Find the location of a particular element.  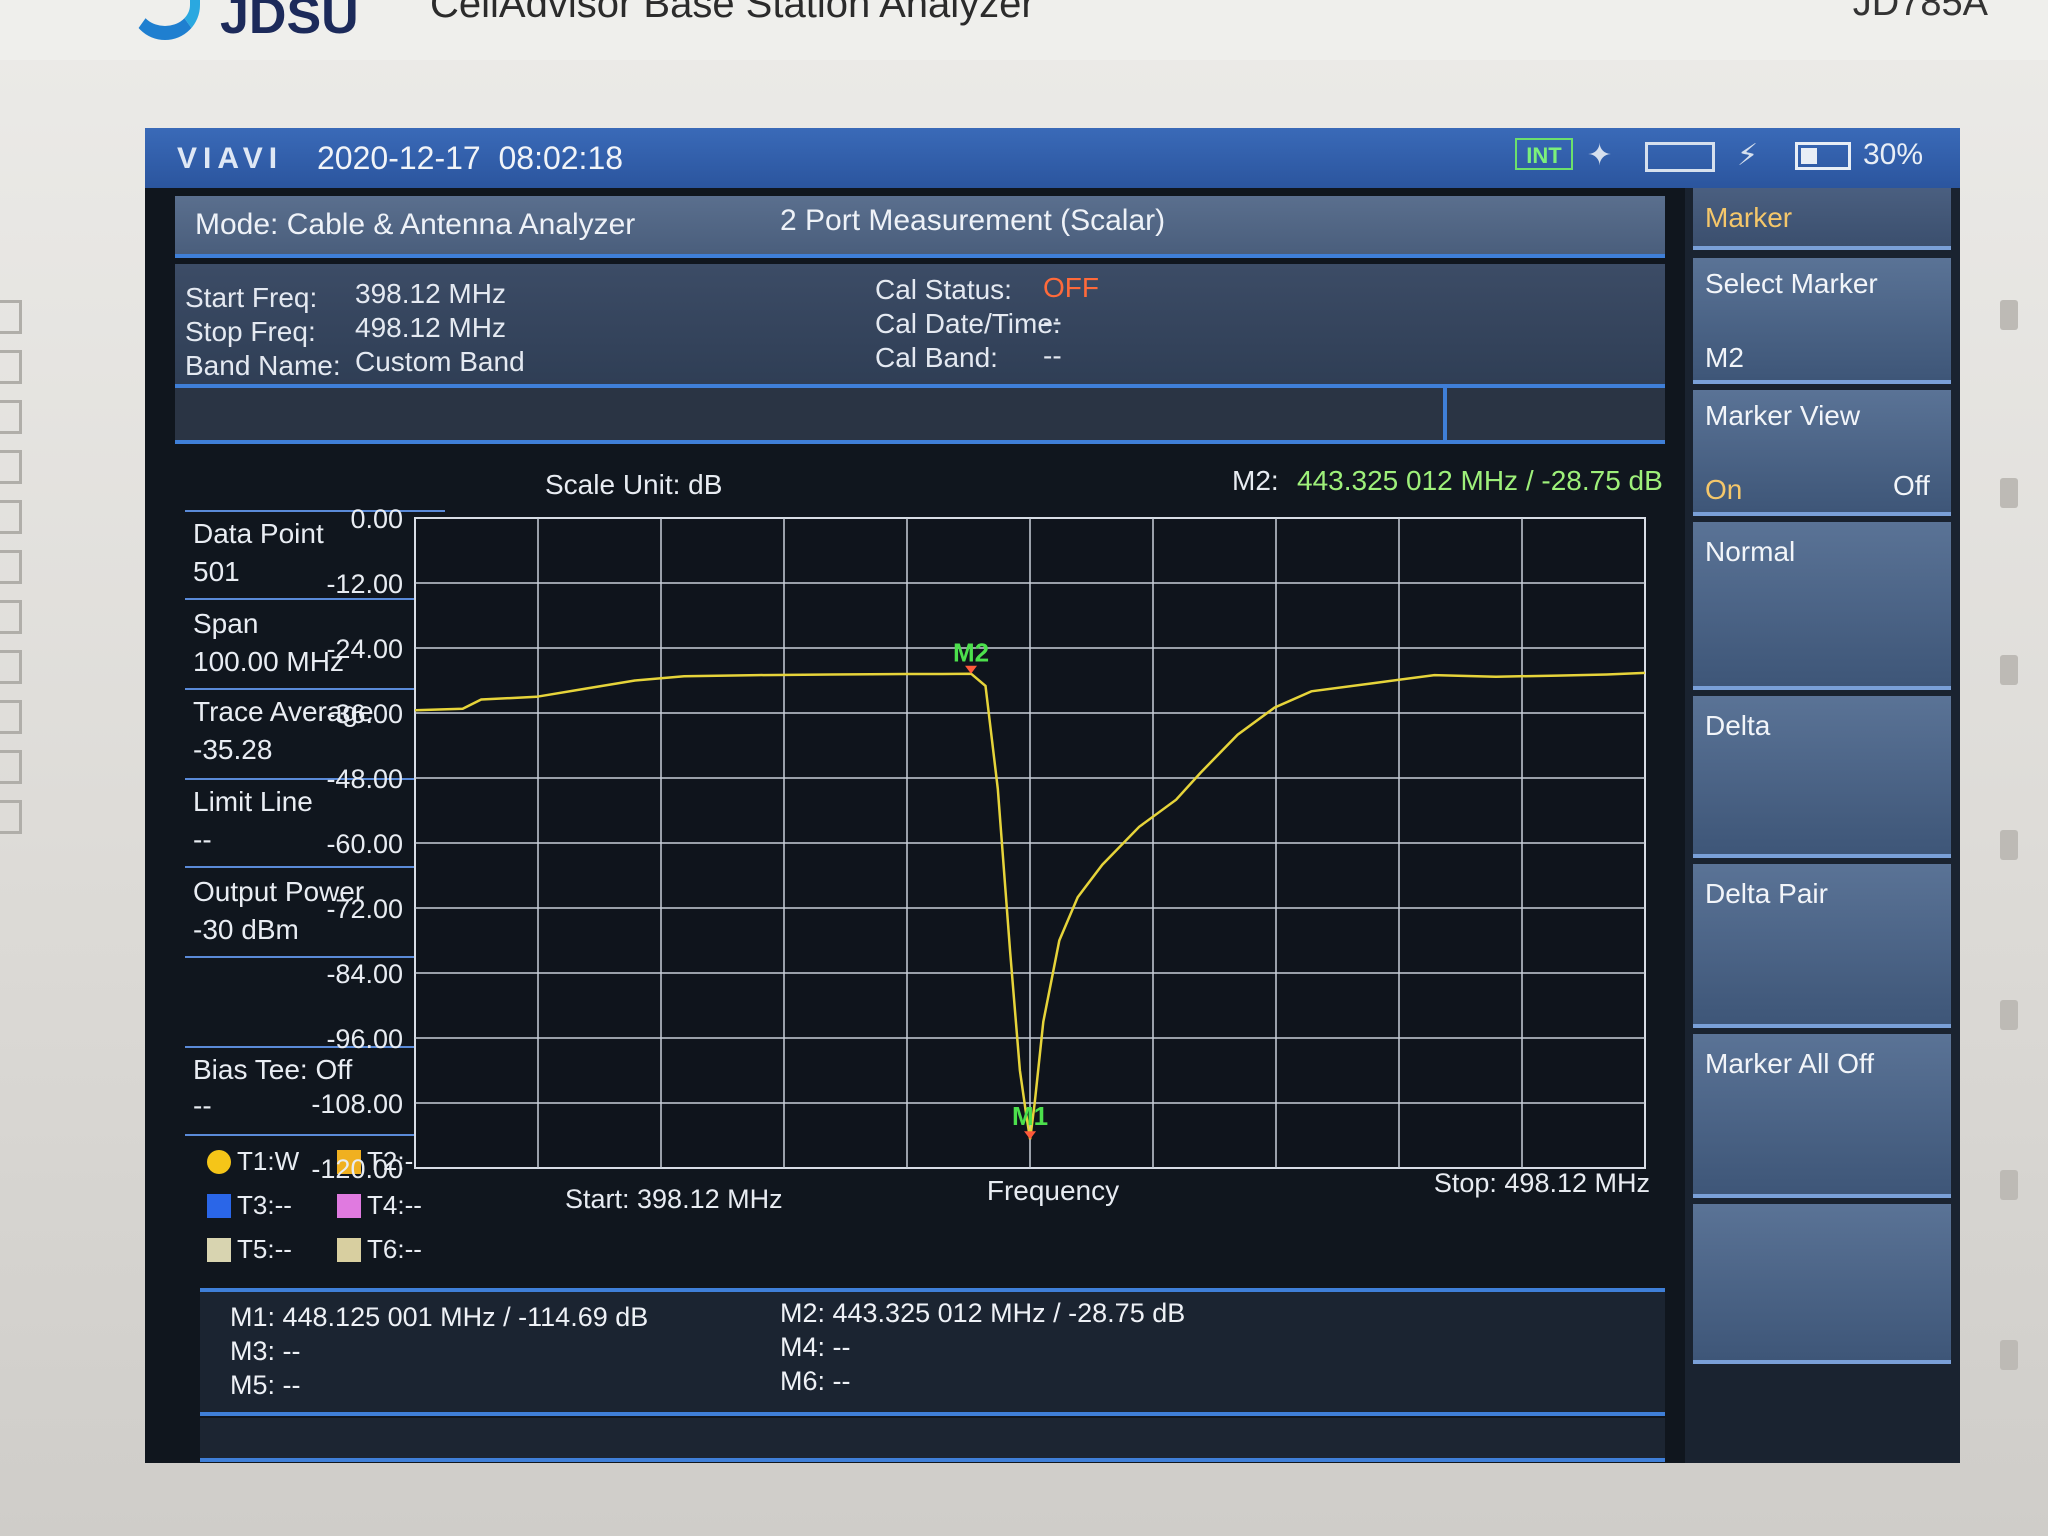

marker-m1-label: M1 is located at coordinates (1030, 1116).